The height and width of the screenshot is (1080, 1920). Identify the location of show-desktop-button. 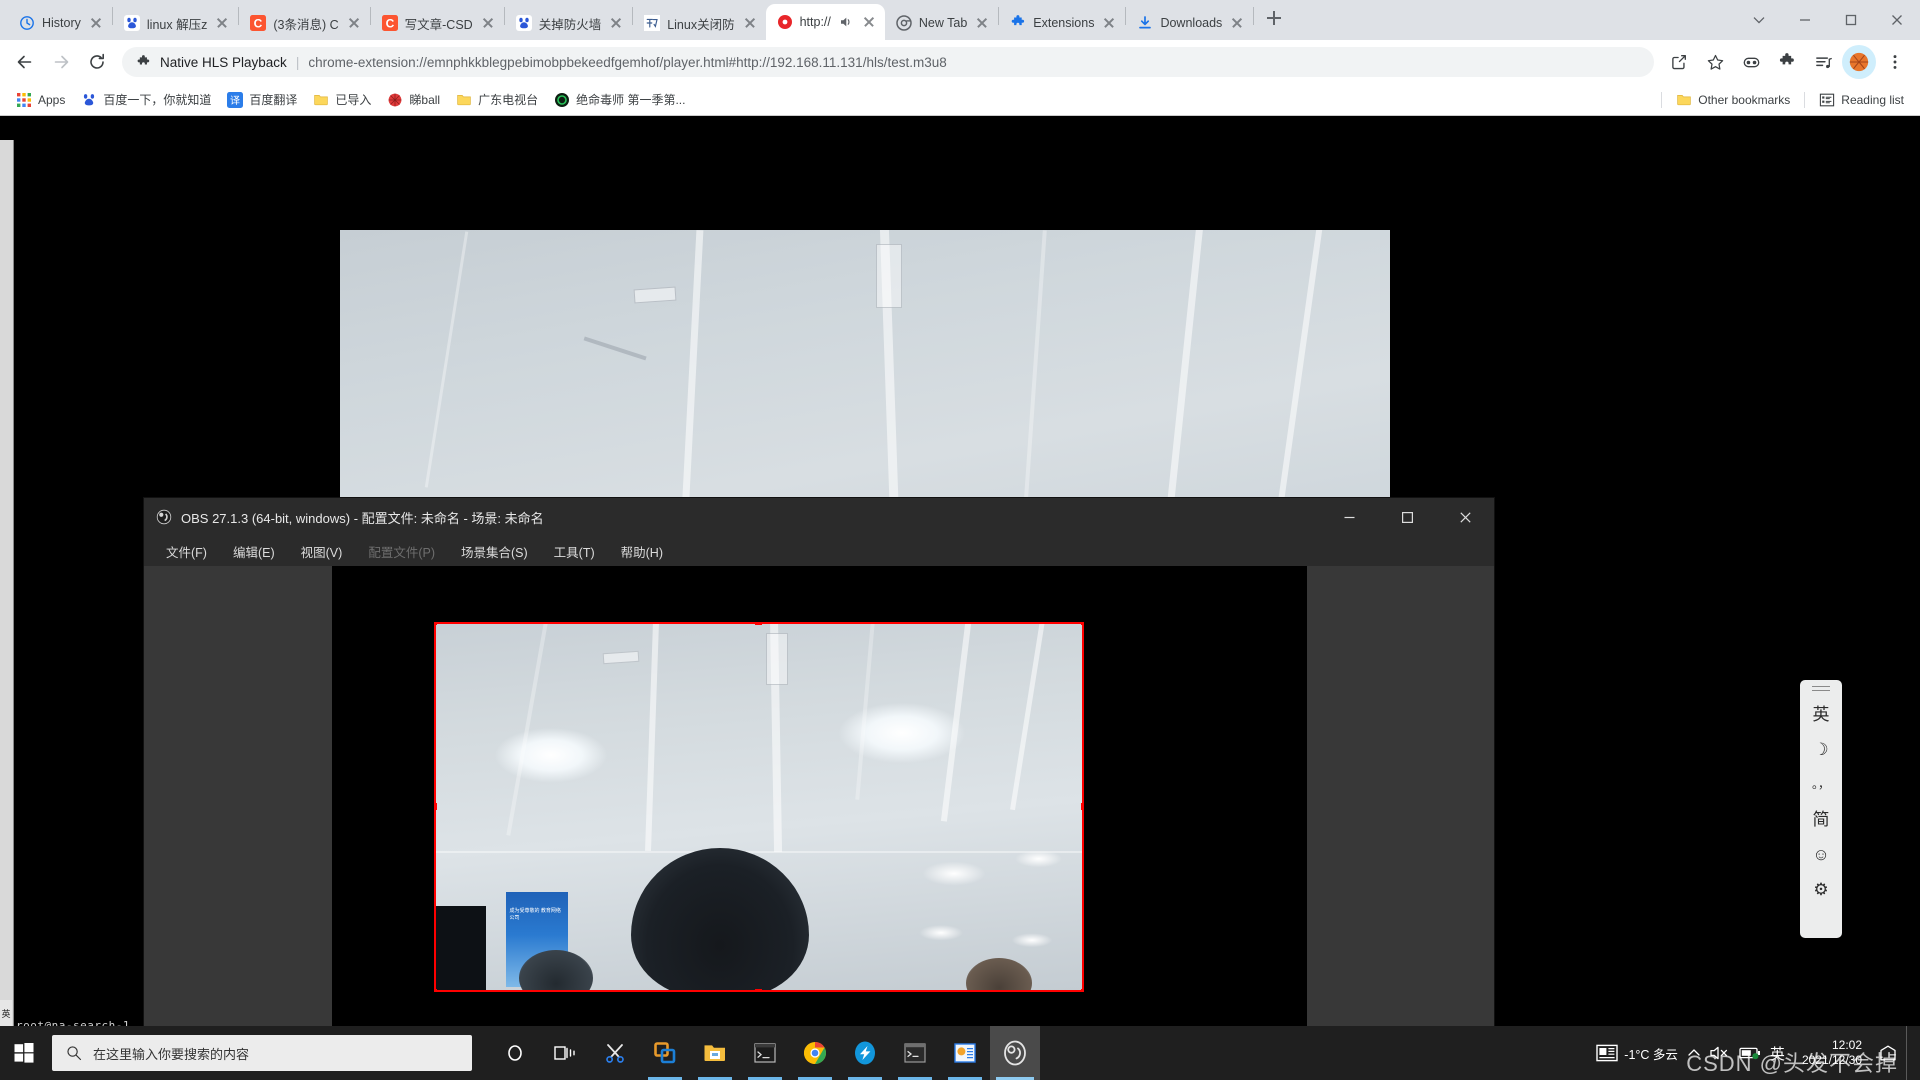
(1910, 1053).